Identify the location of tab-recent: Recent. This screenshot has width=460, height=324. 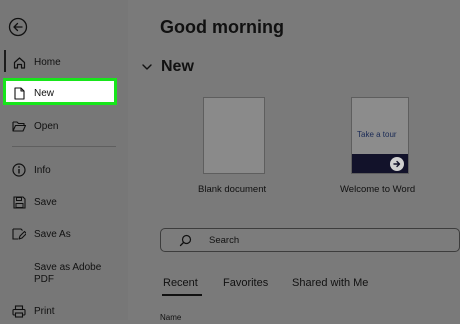
(180, 283).